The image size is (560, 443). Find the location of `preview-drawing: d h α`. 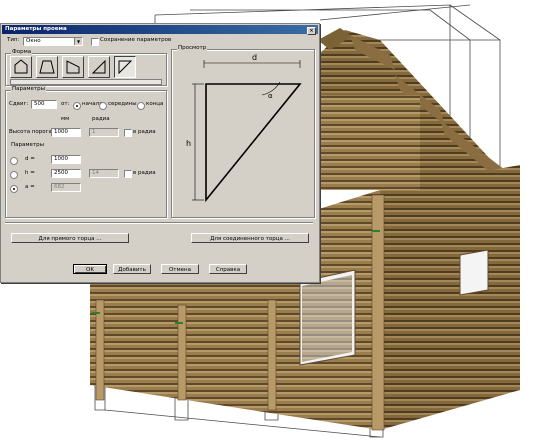

preview-drawing: d h α is located at coordinates (244, 128).